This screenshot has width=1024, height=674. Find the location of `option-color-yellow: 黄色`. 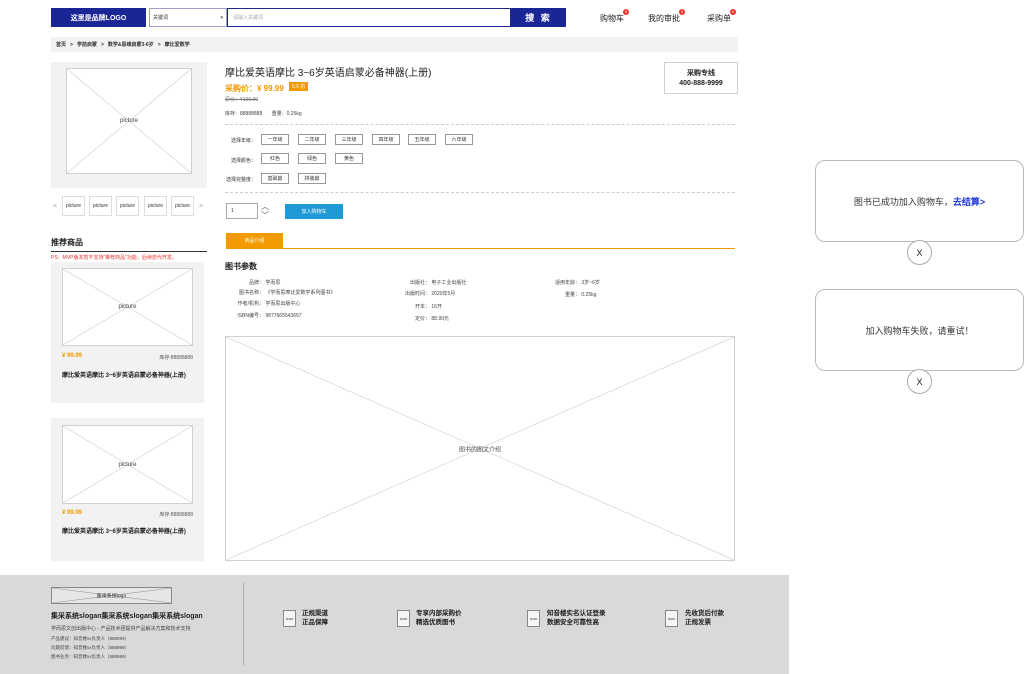

option-color-yellow: 黄色 is located at coordinates (349, 158).